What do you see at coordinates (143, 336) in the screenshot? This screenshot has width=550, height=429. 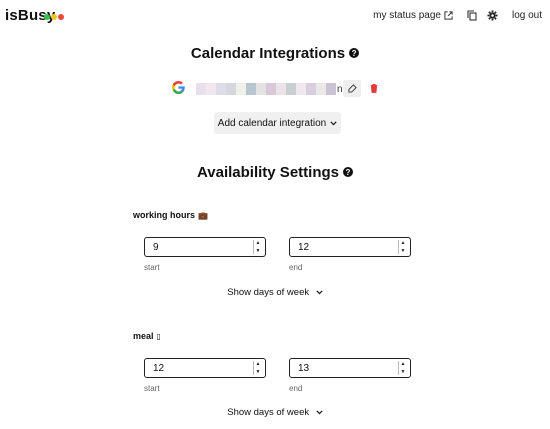 I see `meal-title: meal` at bounding box center [143, 336].